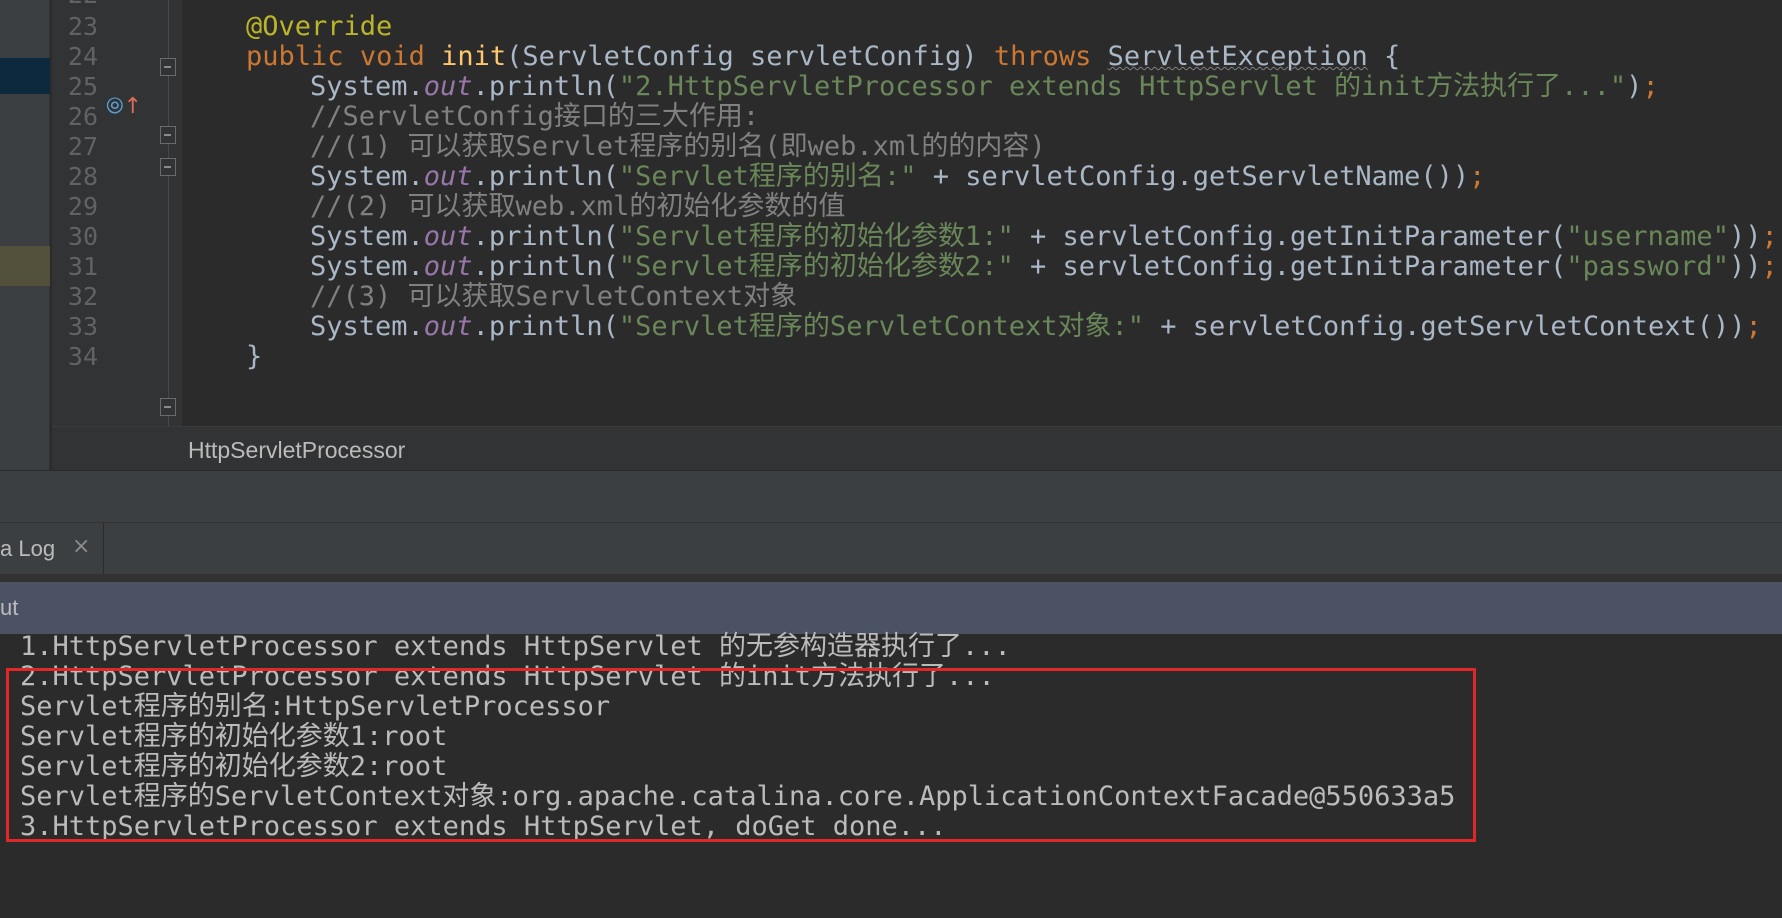 The image size is (1782, 918). I want to click on string-token: "username", so click(1647, 236).